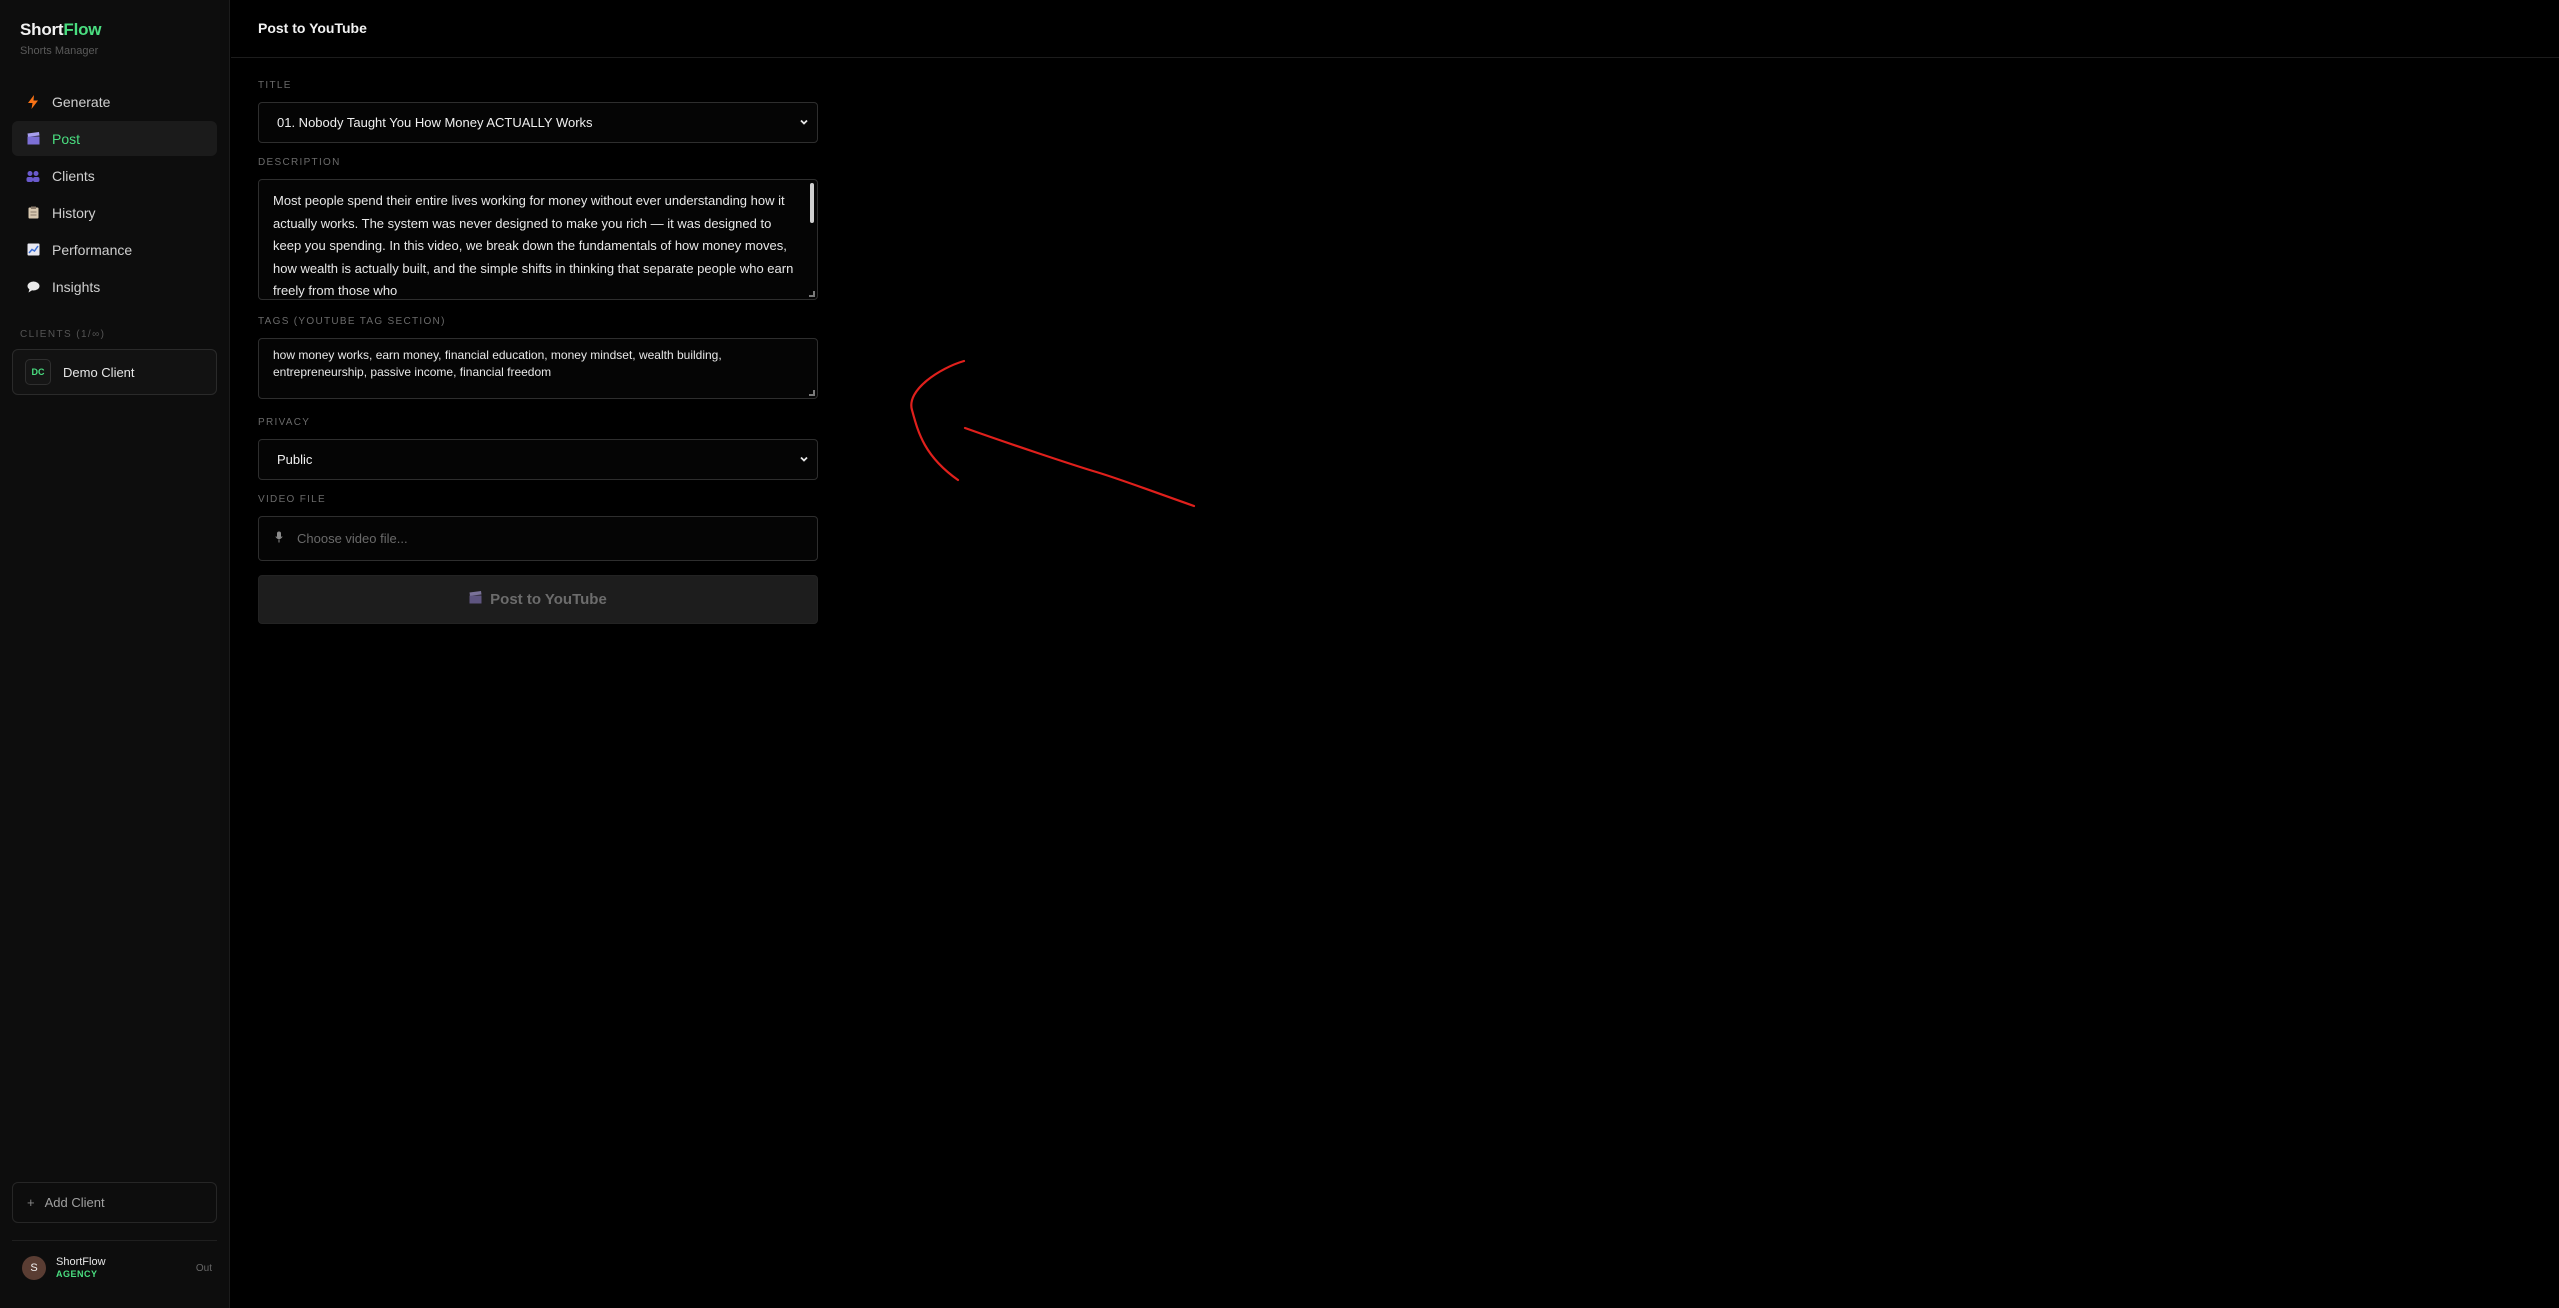 Image resolution: width=2559 pixels, height=1308 pixels. Describe the element at coordinates (99, 372) in the screenshot. I see `client-name: Demo Client` at that location.